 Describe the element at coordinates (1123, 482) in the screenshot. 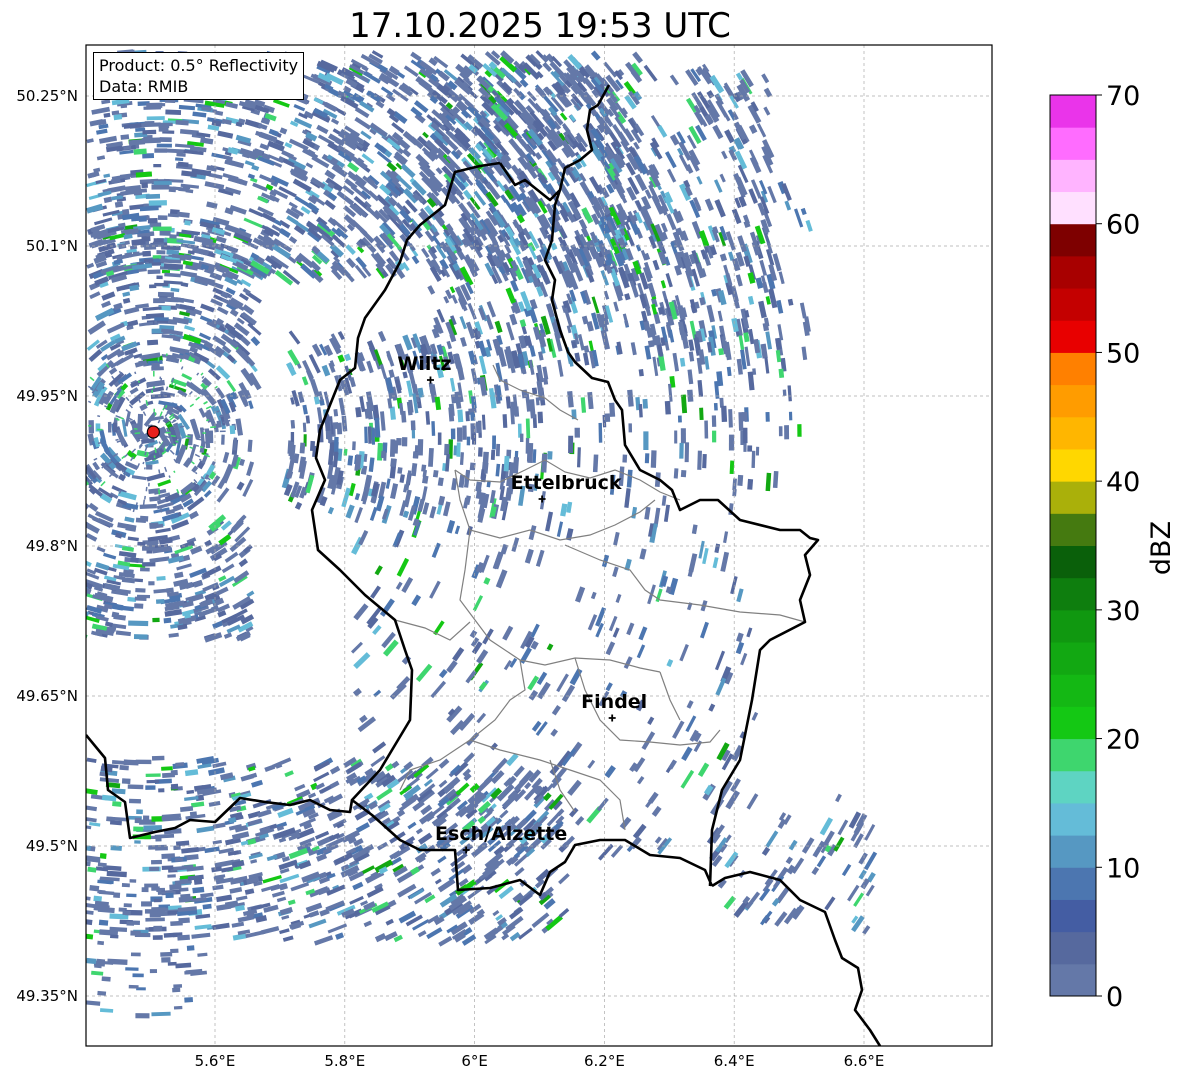

I see `colorbar-tick-label: 40` at that location.